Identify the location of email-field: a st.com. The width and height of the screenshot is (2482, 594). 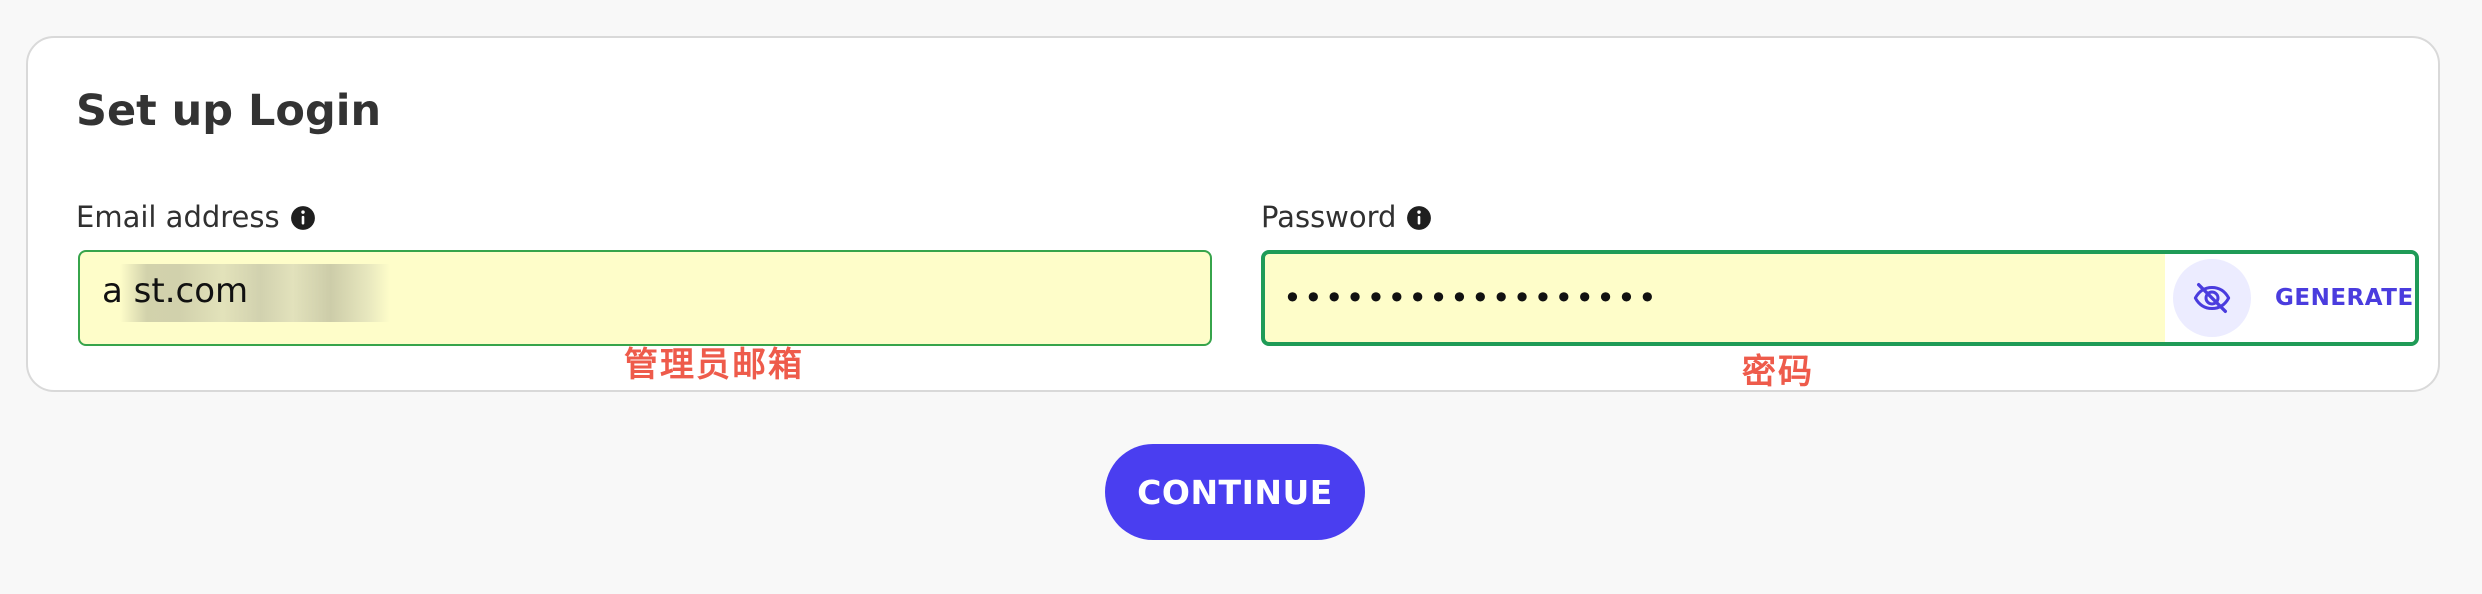
(645, 298).